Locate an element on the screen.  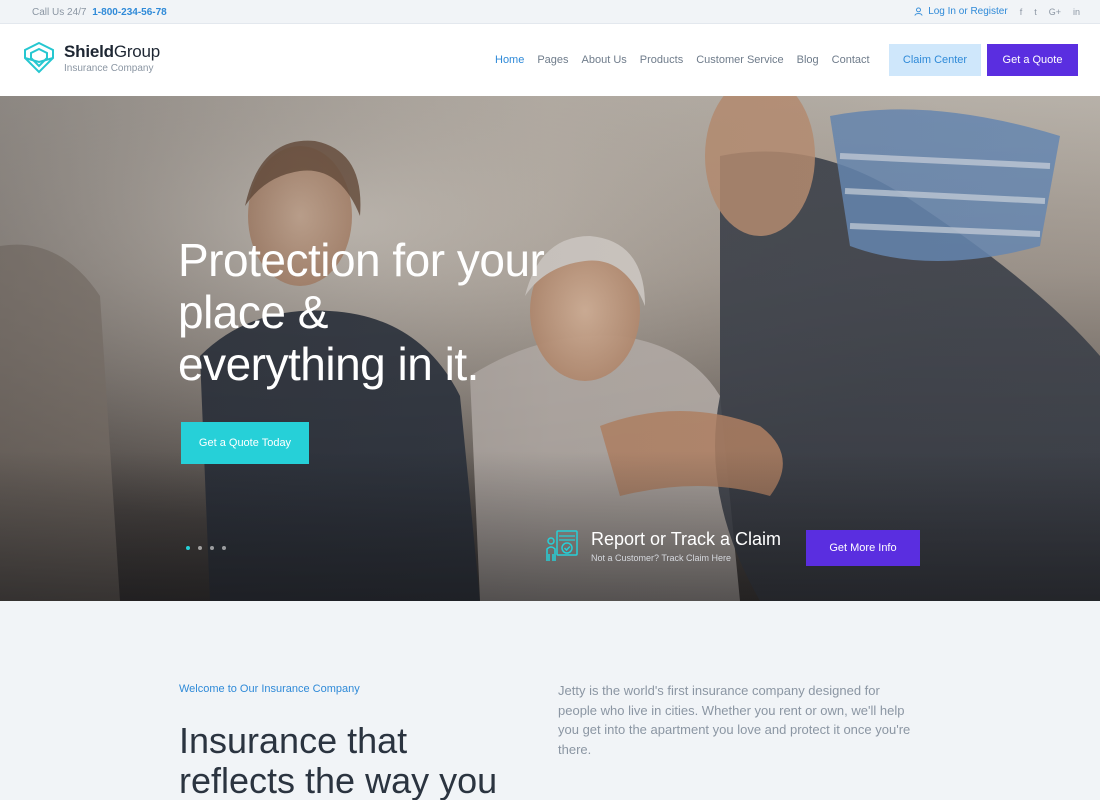
login-link: Log In or Register is located at coordinates (961, 11).